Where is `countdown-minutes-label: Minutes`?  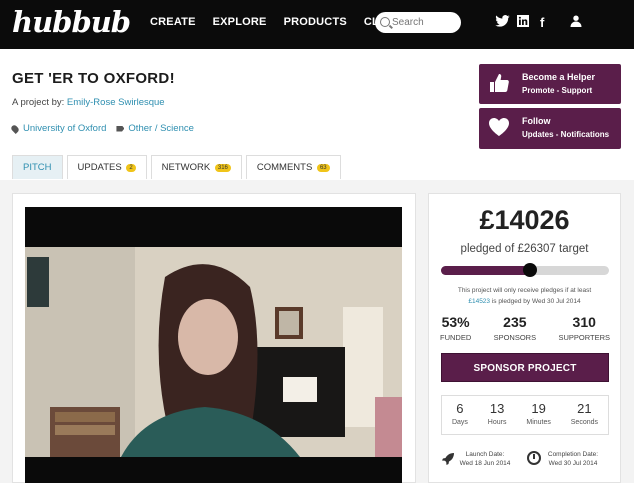
countdown-minutes-label: Minutes is located at coordinates (538, 422).